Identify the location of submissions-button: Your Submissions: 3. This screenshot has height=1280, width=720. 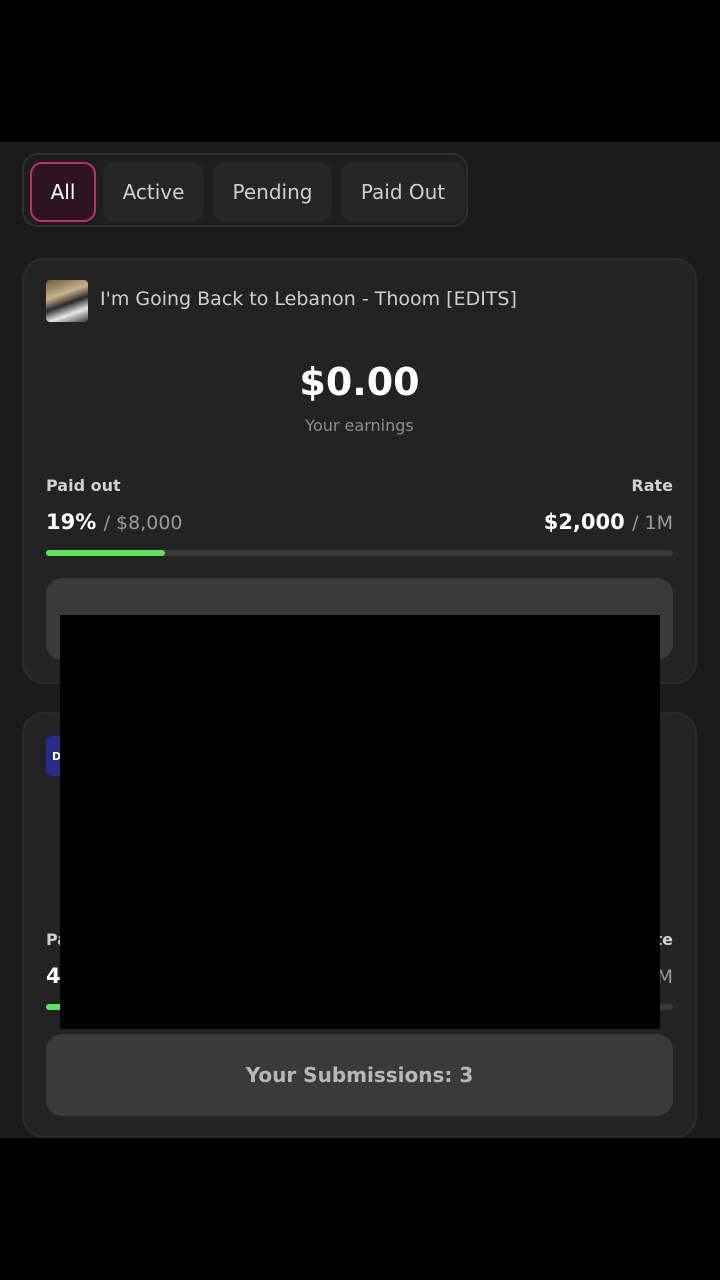
(359, 1075).